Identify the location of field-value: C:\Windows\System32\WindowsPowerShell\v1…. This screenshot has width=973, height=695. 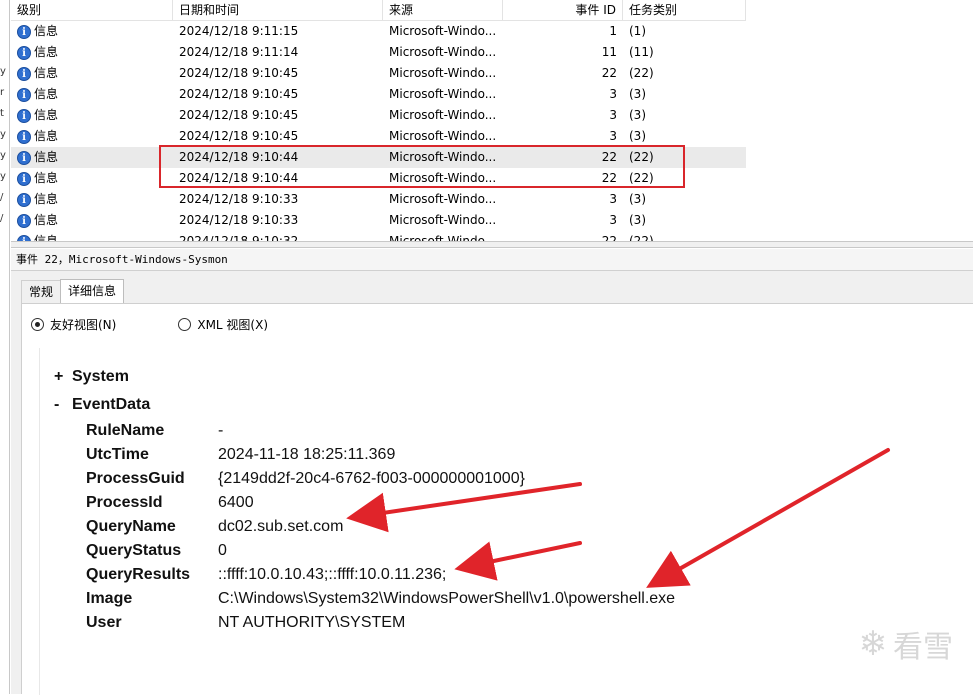
(447, 598).